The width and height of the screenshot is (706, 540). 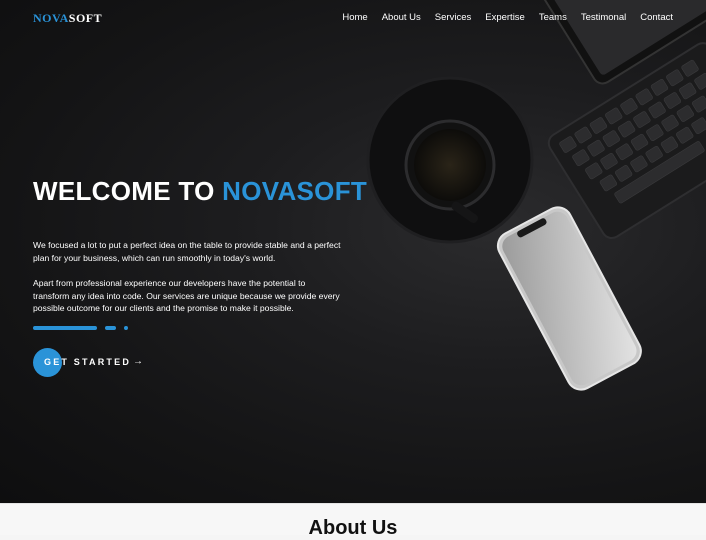 I want to click on nav-item-teams: Teams, so click(x=553, y=17).